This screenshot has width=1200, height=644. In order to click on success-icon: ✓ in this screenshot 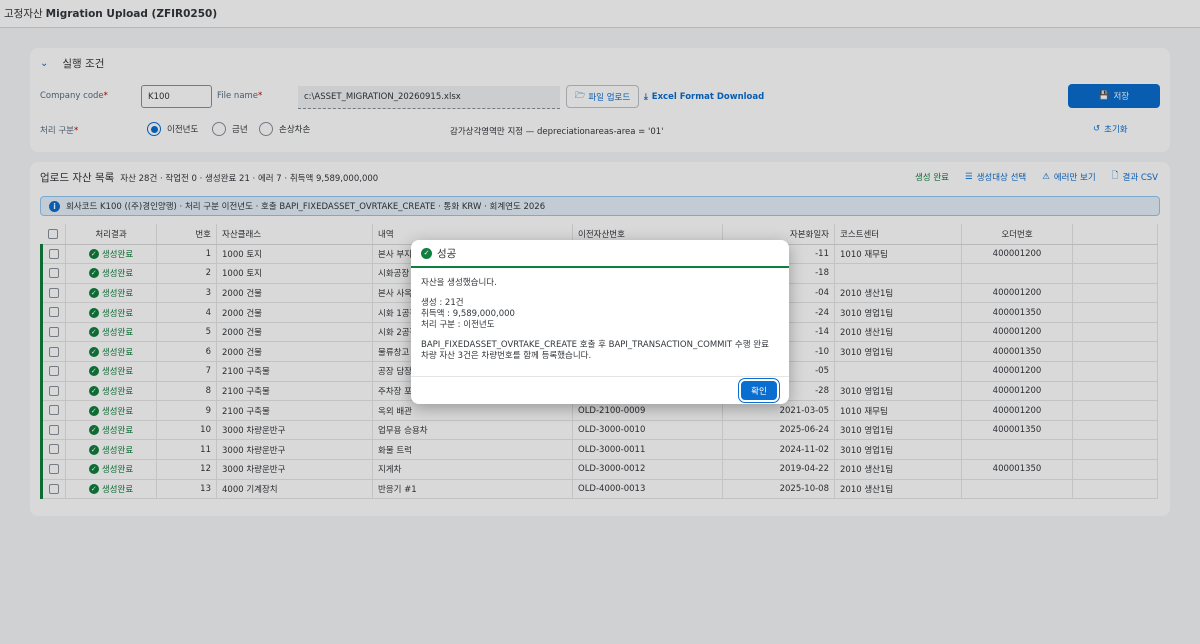, I will do `click(426, 253)`.